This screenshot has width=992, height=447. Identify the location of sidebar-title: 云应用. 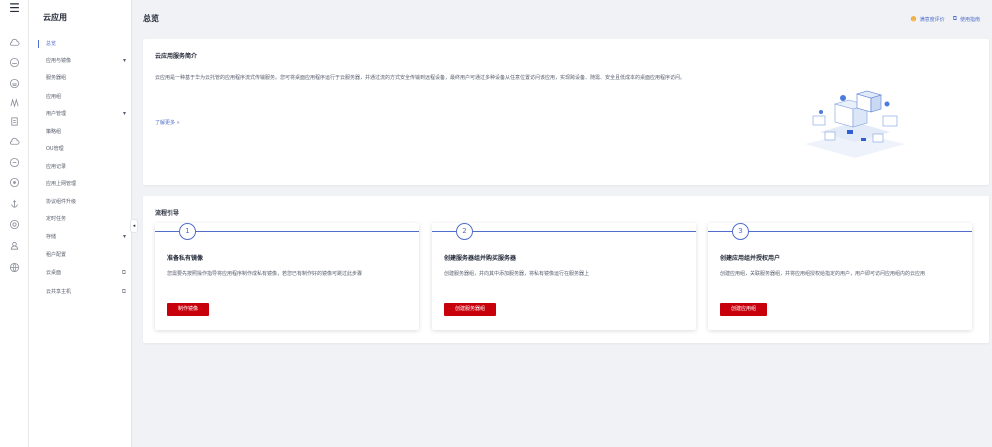
(55, 17).